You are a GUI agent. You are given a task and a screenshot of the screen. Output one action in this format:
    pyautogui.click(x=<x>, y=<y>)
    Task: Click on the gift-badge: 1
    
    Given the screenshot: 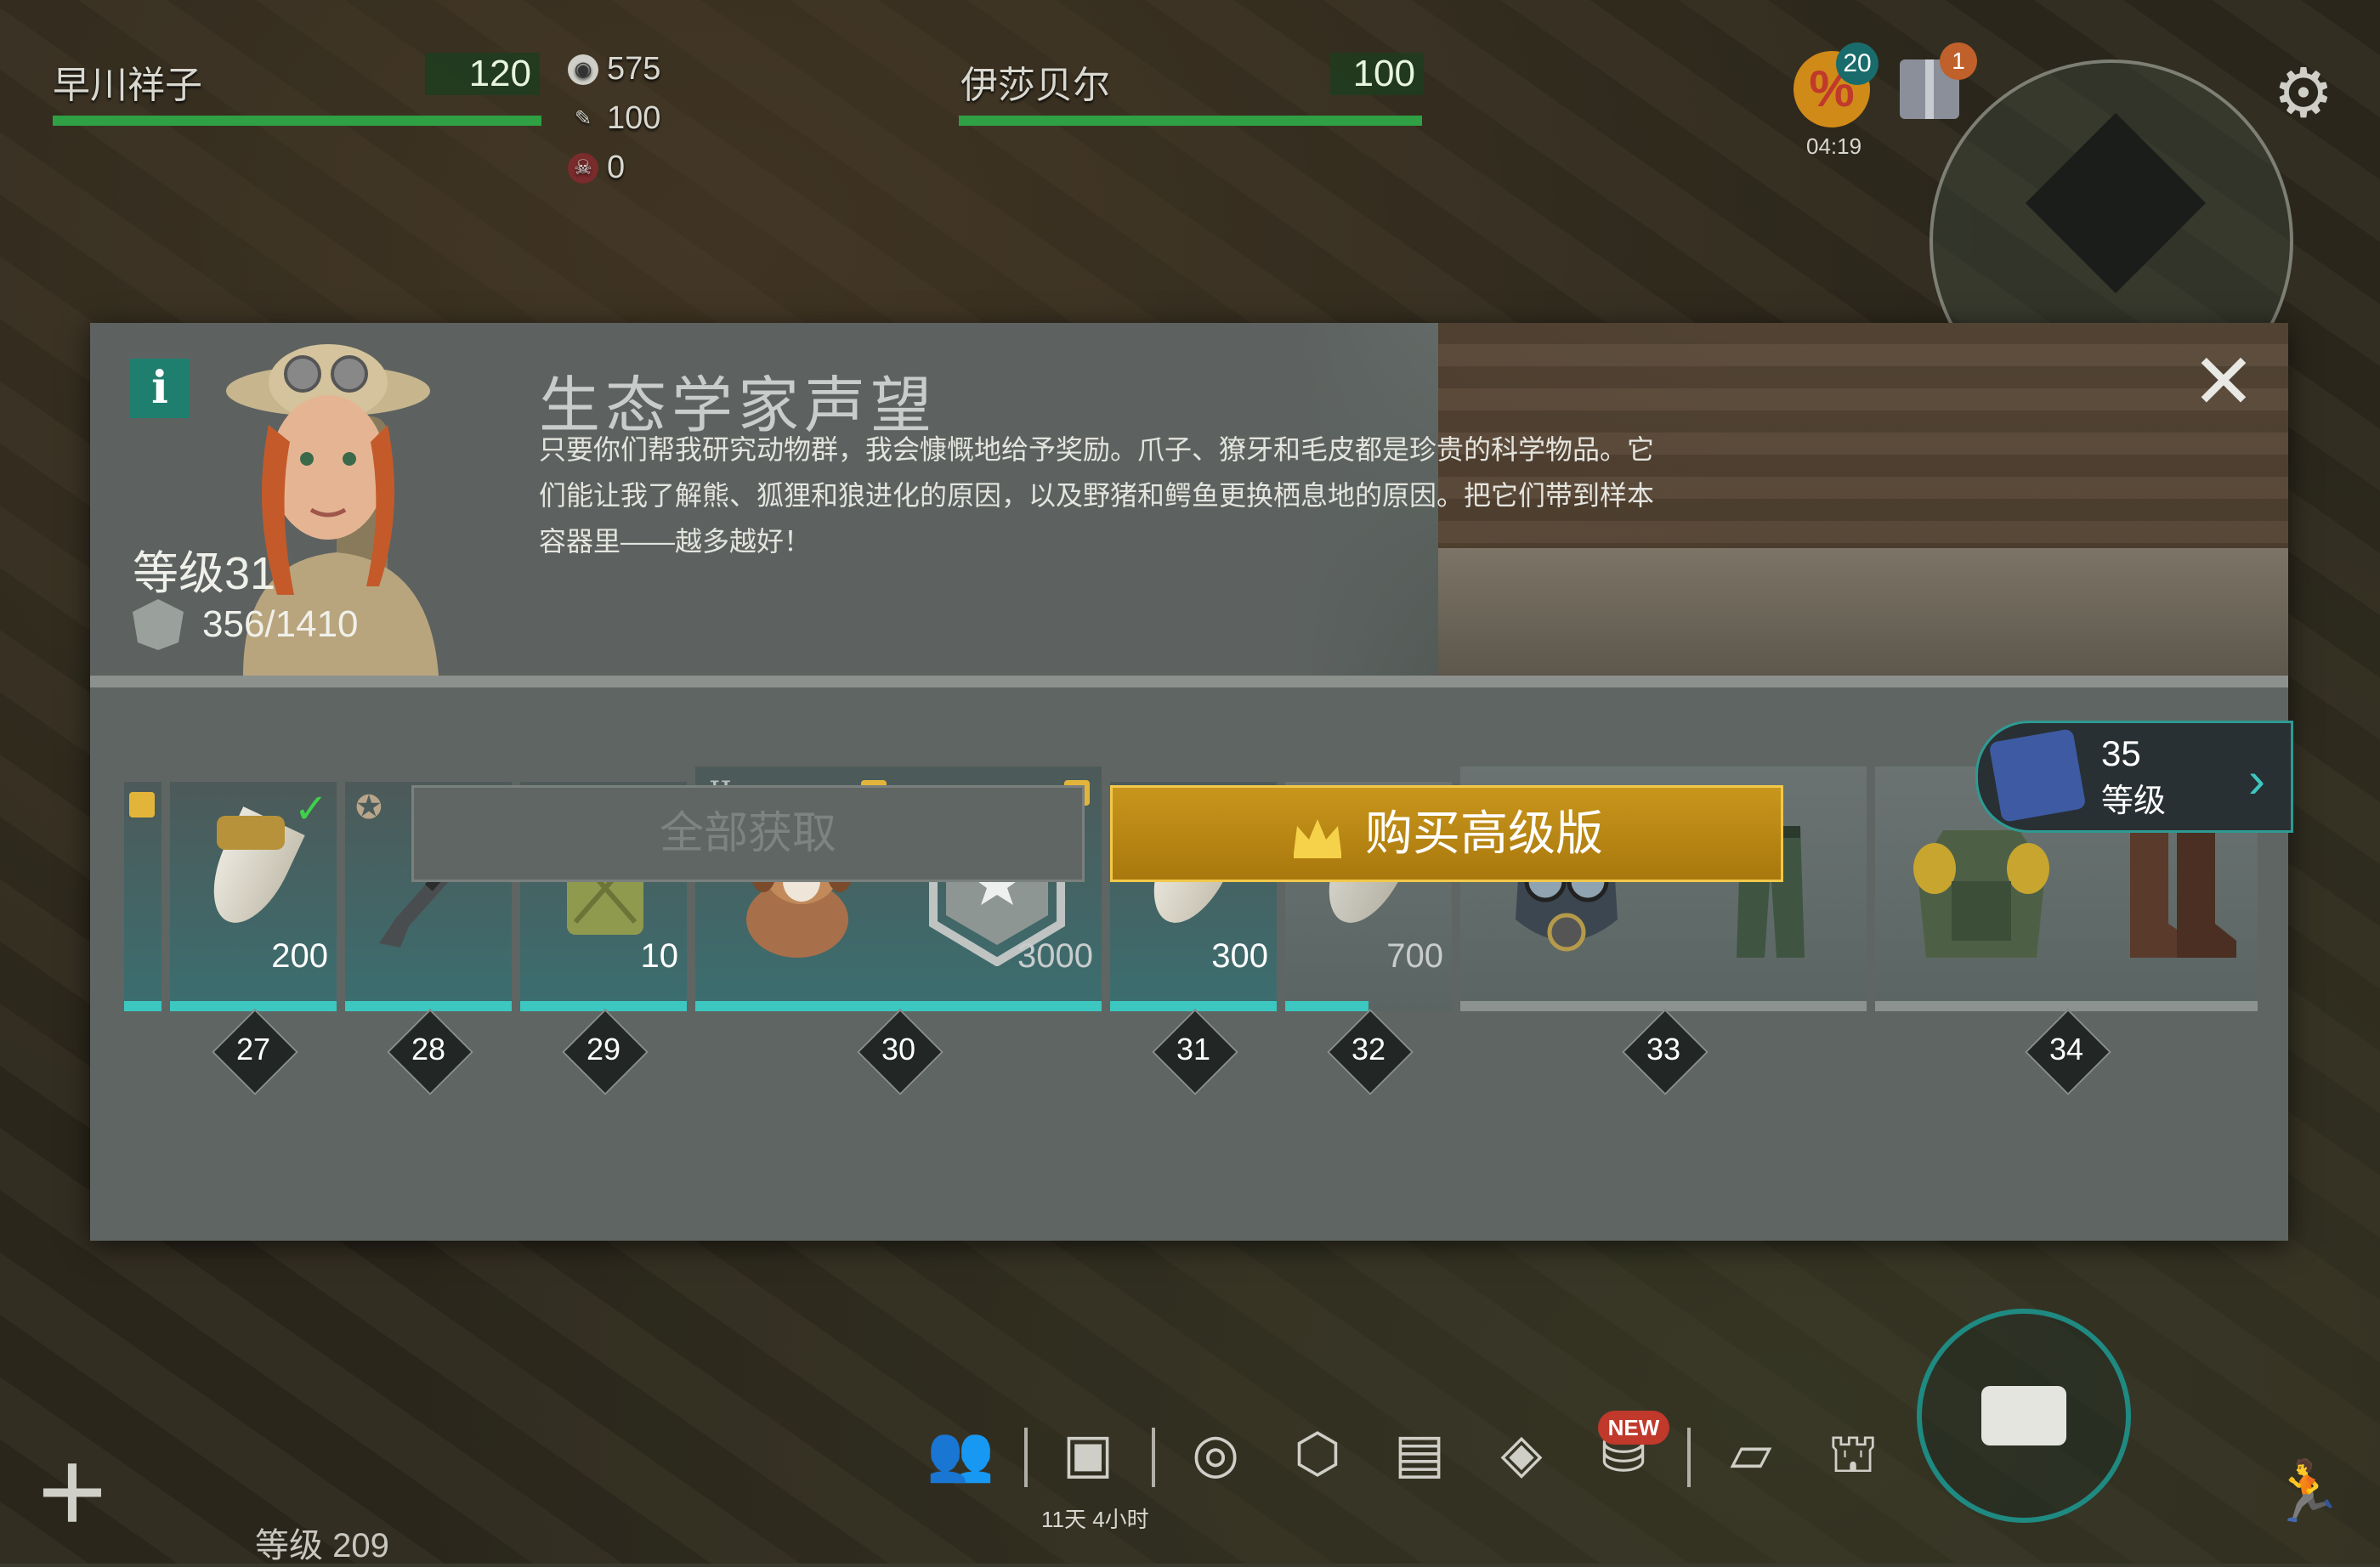 What is the action you would take?
    pyautogui.click(x=1958, y=61)
    